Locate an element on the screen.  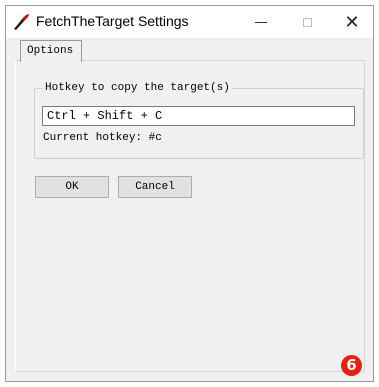
window-title: FetchTheTarget Settings is located at coordinates (112, 21).